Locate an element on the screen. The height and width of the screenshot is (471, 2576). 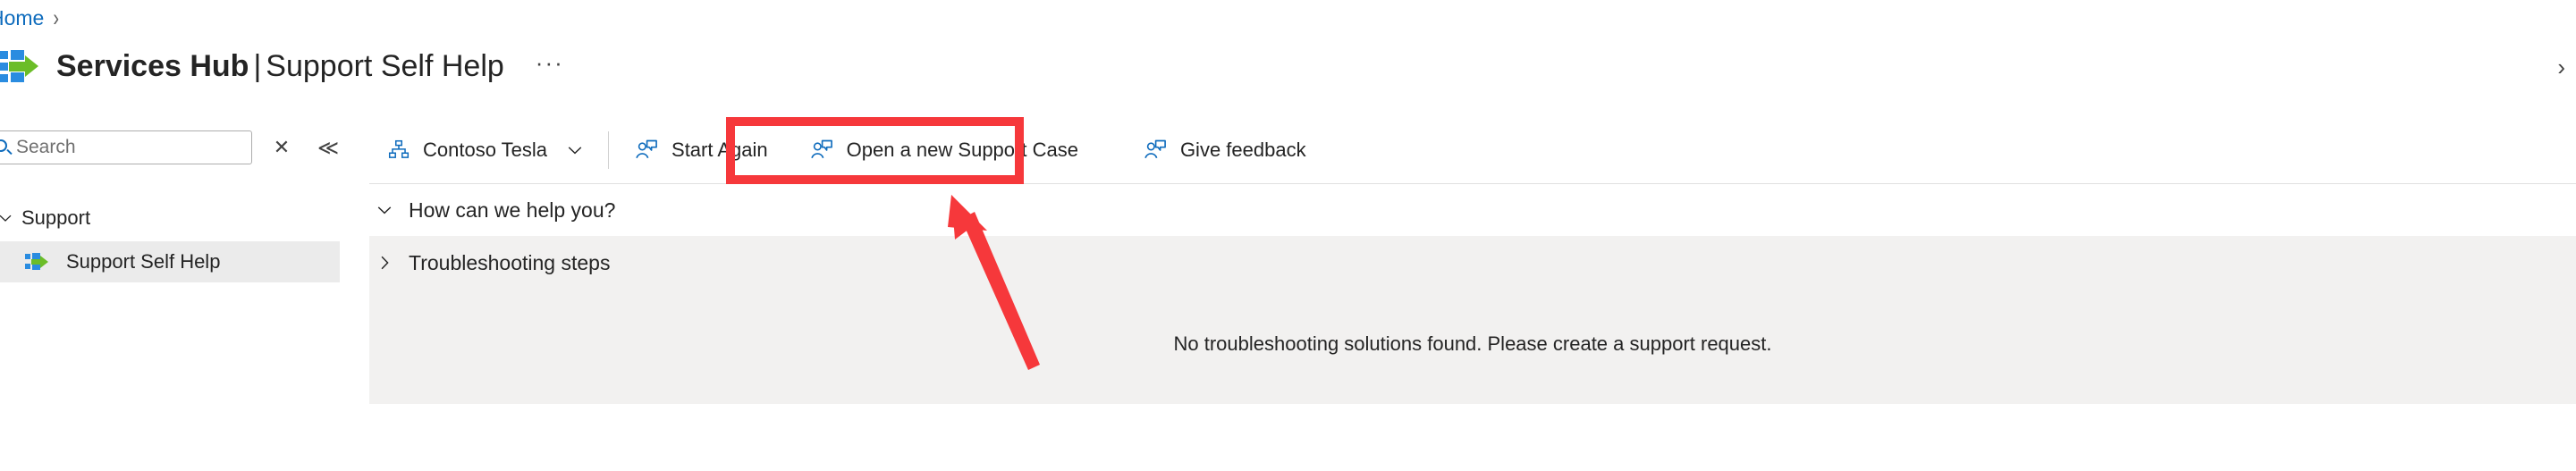
breadcrumb-item-home: Home is located at coordinates (22, 18).